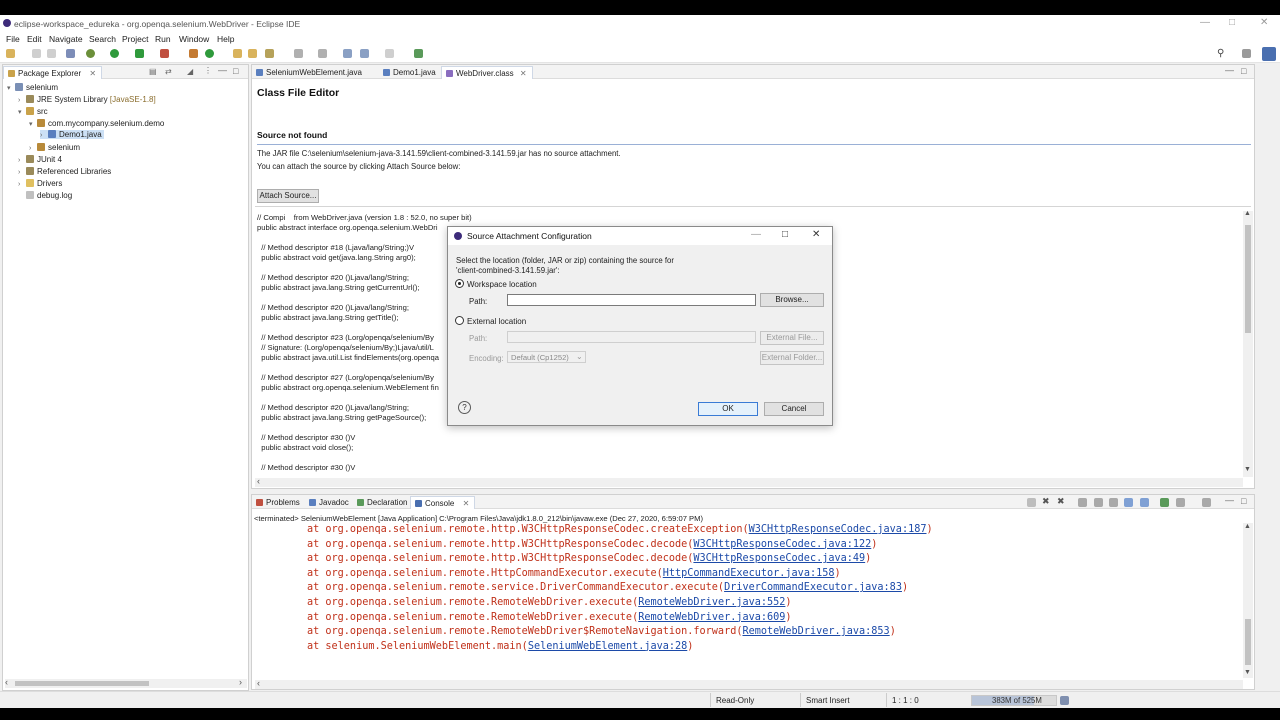 The width and height of the screenshot is (1280, 720). What do you see at coordinates (1269, 54) in the screenshot?
I see `java-perspective-icon` at bounding box center [1269, 54].